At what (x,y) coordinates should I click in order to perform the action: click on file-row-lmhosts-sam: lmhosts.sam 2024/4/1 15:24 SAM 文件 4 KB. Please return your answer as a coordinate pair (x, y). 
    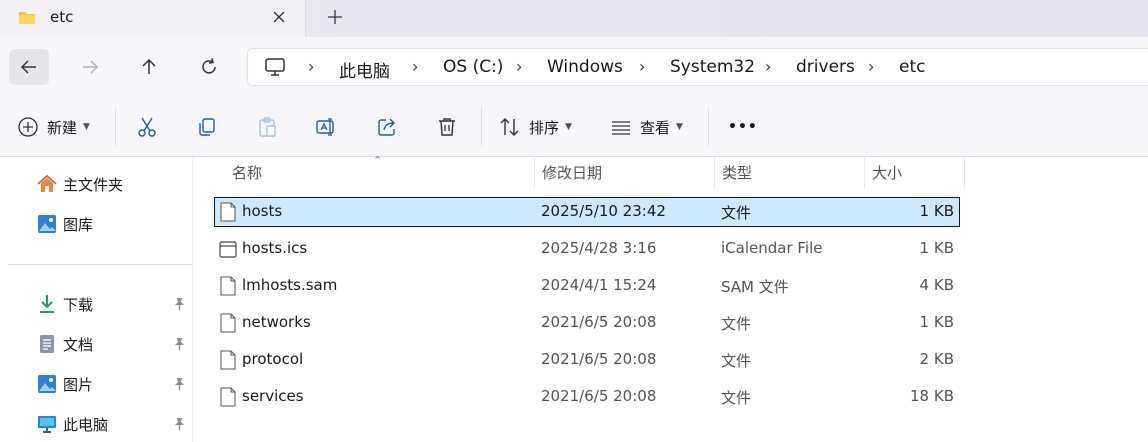
    Looking at the image, I should click on (587, 286).